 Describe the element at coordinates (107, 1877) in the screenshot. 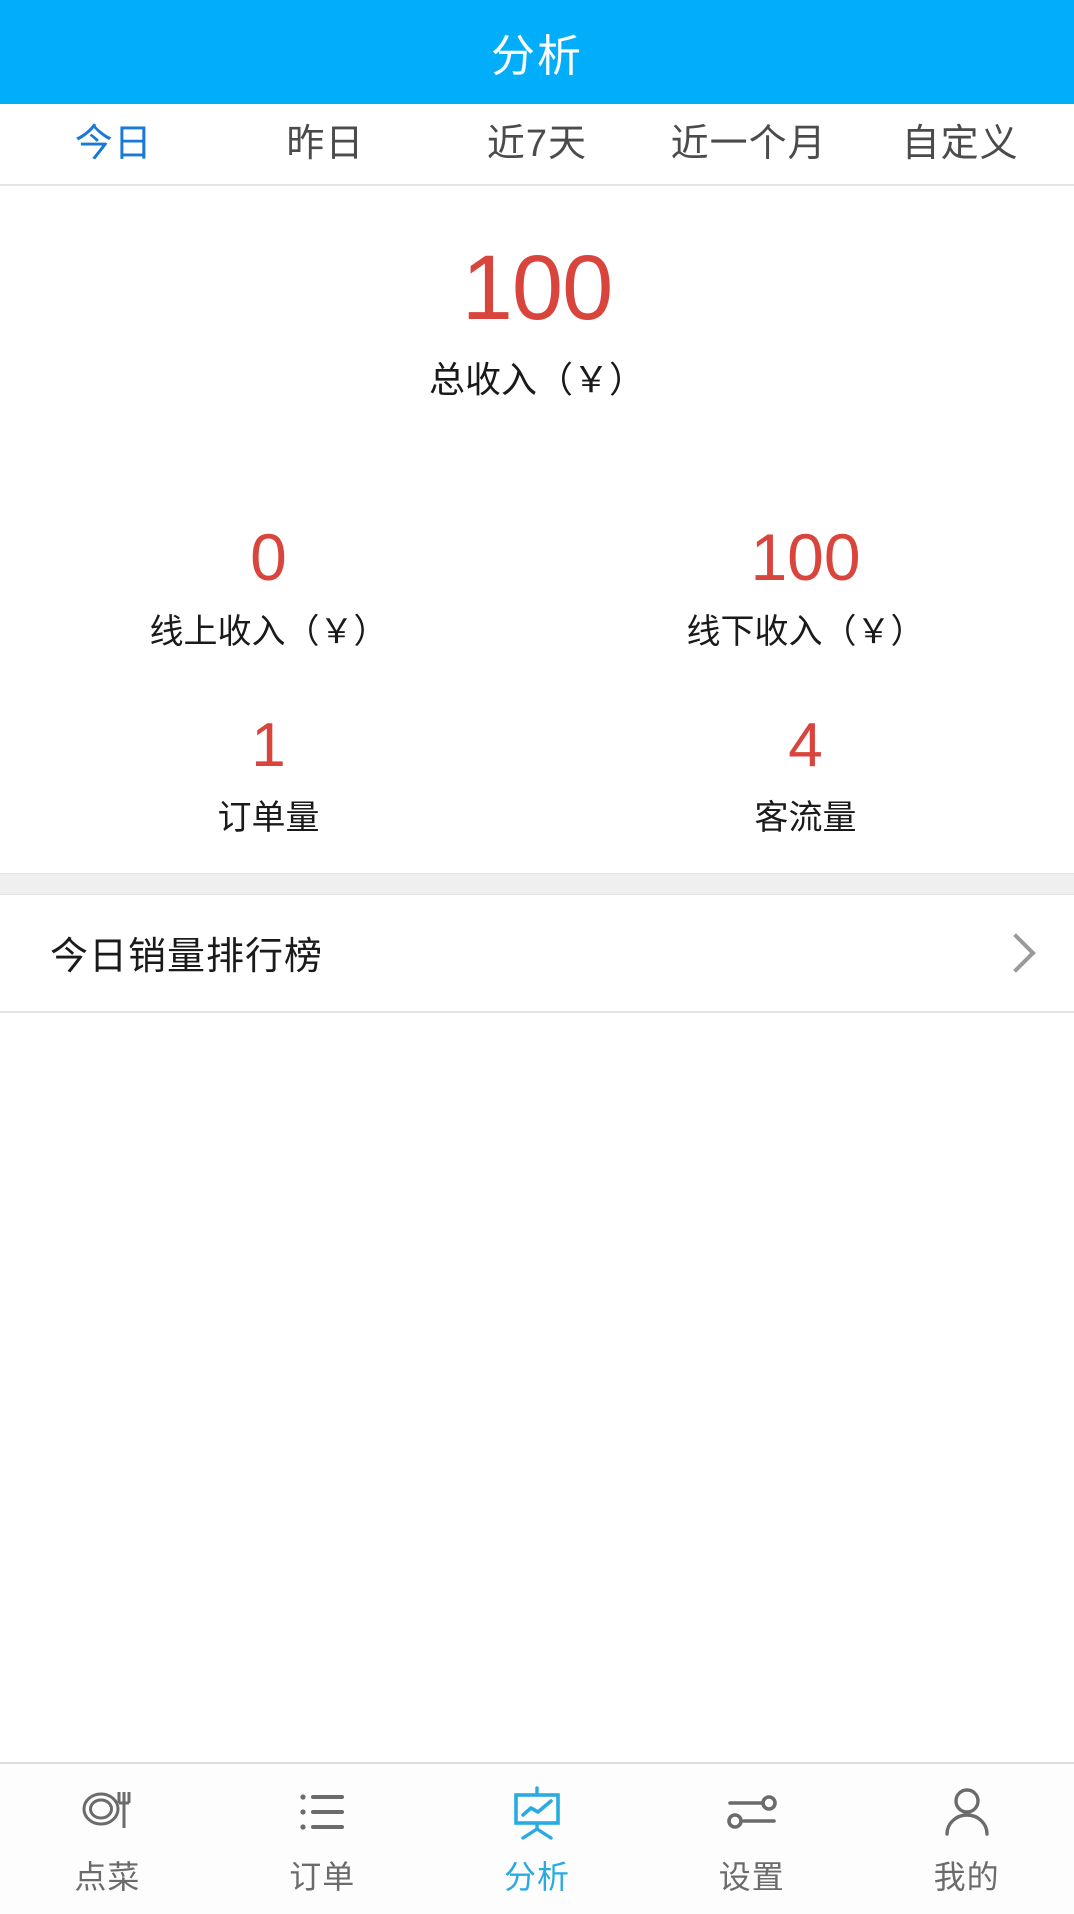

I see `nav-label-order-food: 点菜` at that location.